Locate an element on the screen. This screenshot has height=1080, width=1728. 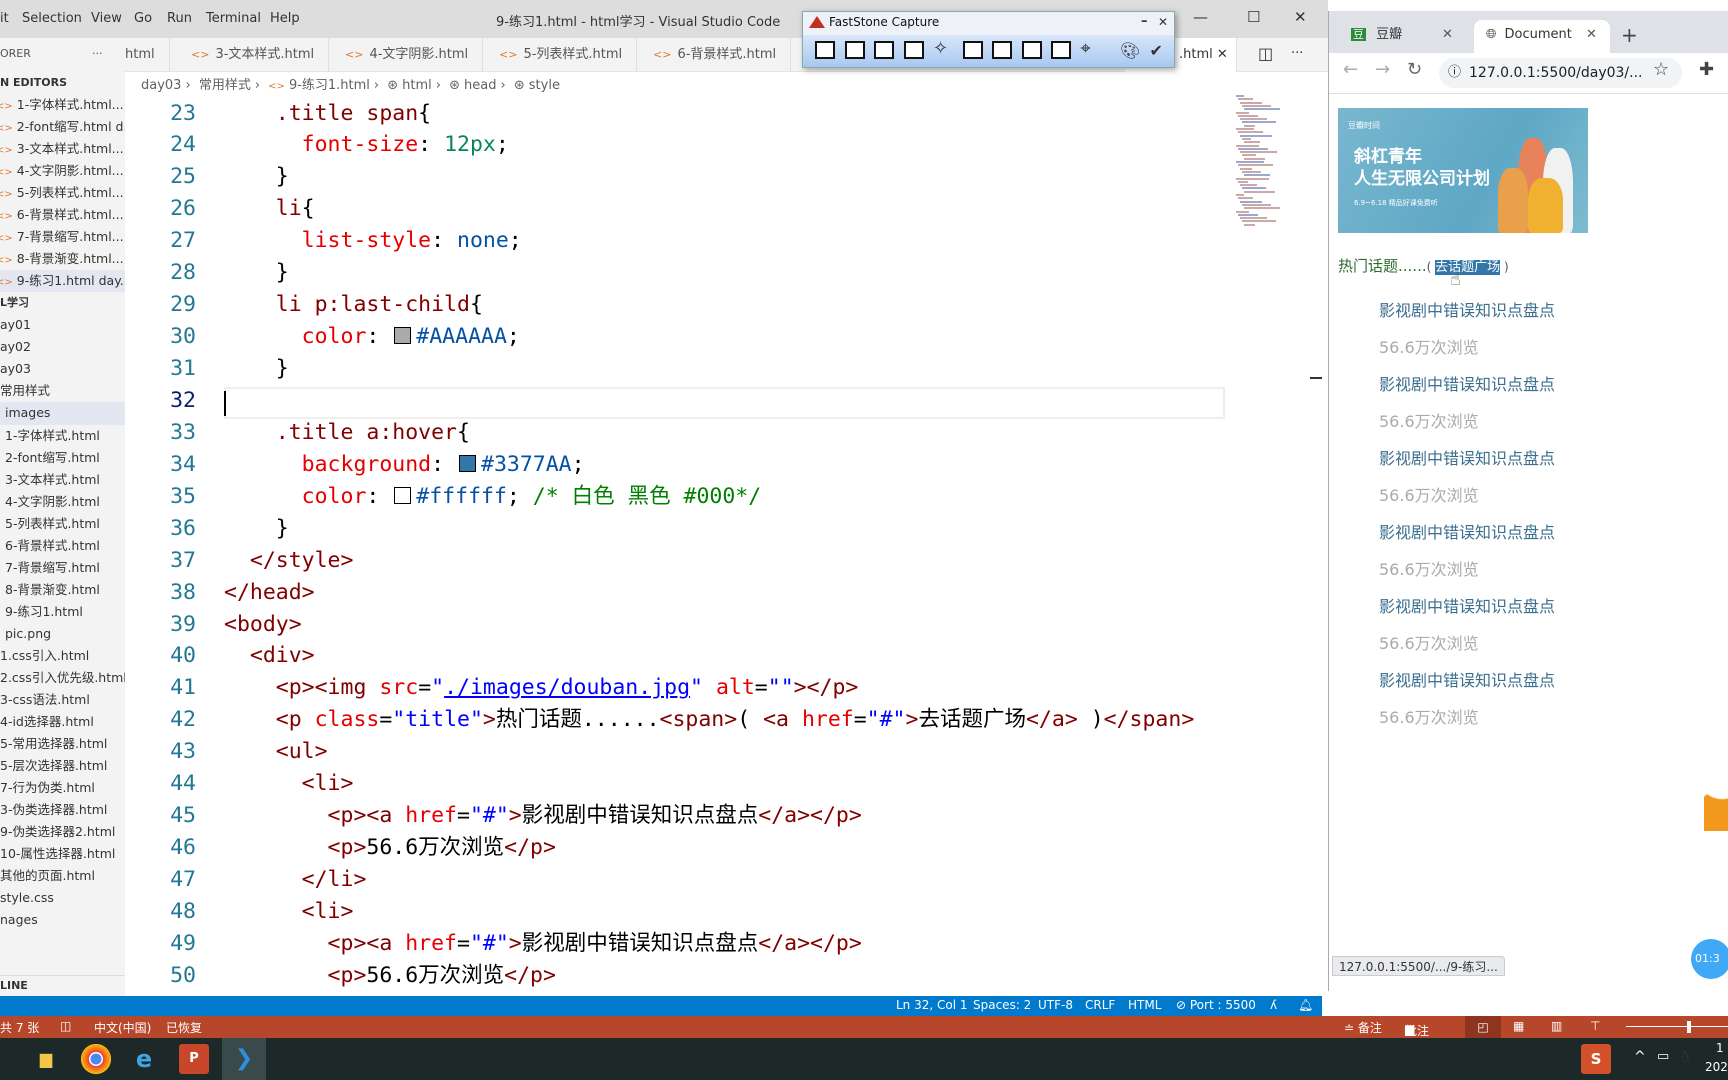
topic-link: 影视剧中错误知识点盘点 is located at coordinates (1467, 310).